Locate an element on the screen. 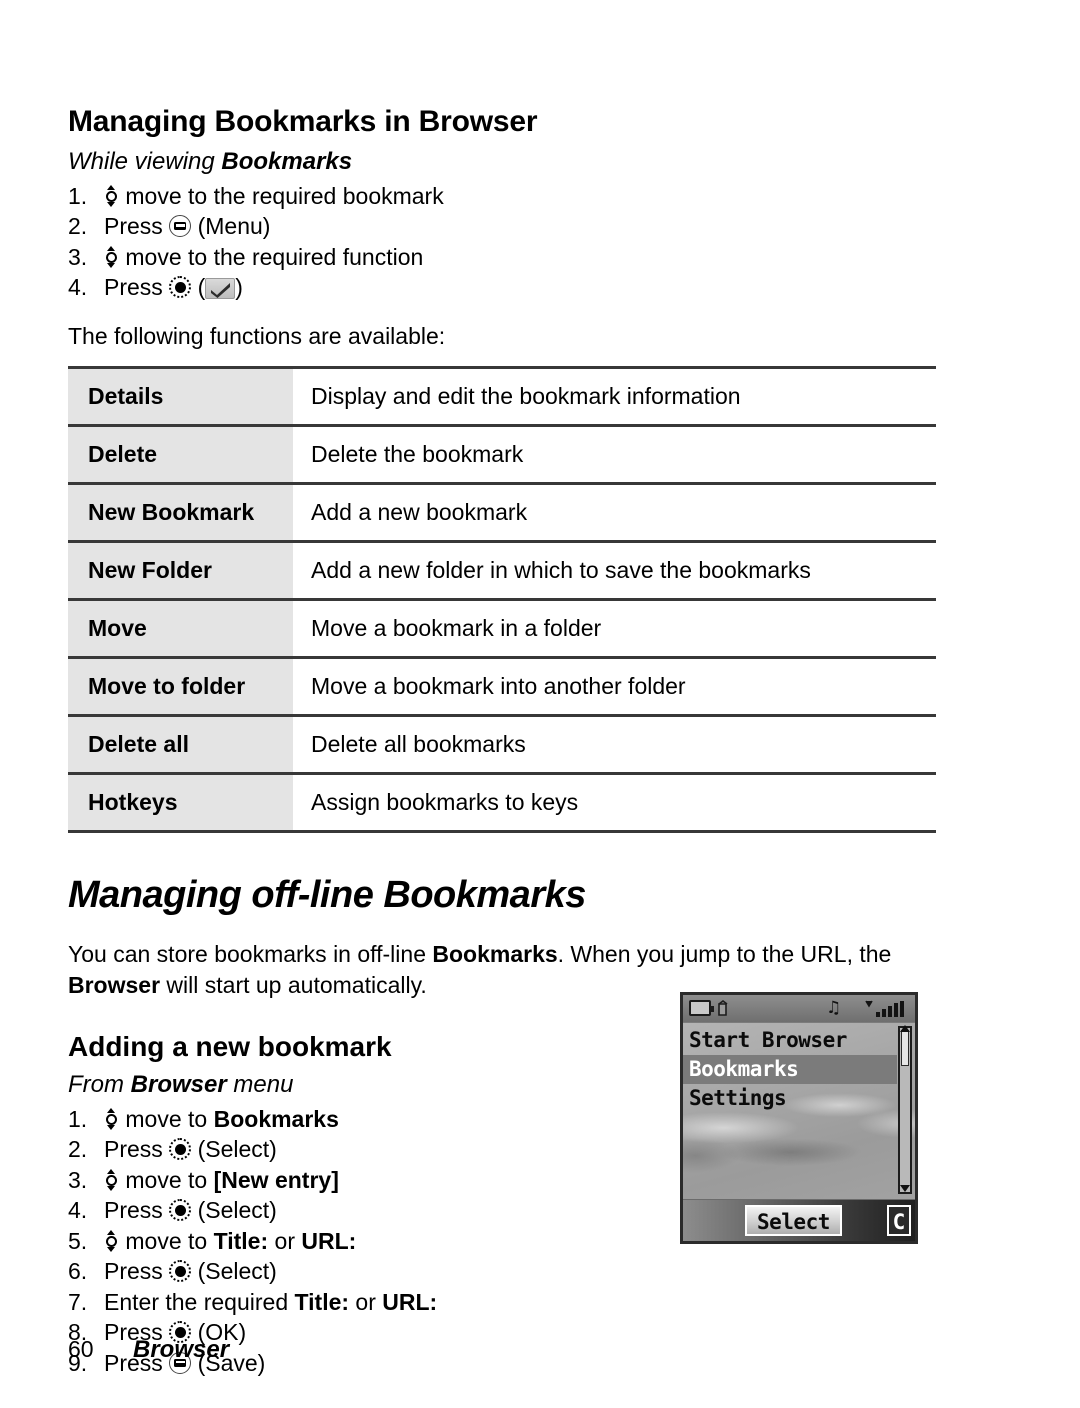 This screenshot has height=1408, width=1080. battery-icon is located at coordinates (701, 1008).